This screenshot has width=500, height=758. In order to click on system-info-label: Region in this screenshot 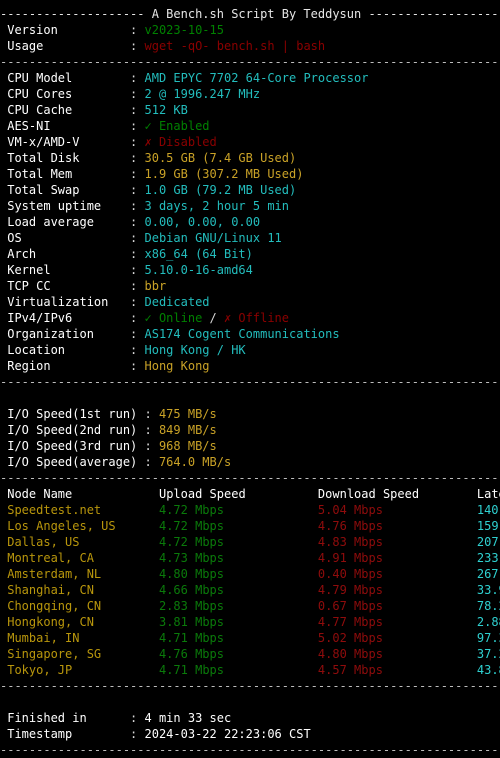, I will do `click(65, 366)`.